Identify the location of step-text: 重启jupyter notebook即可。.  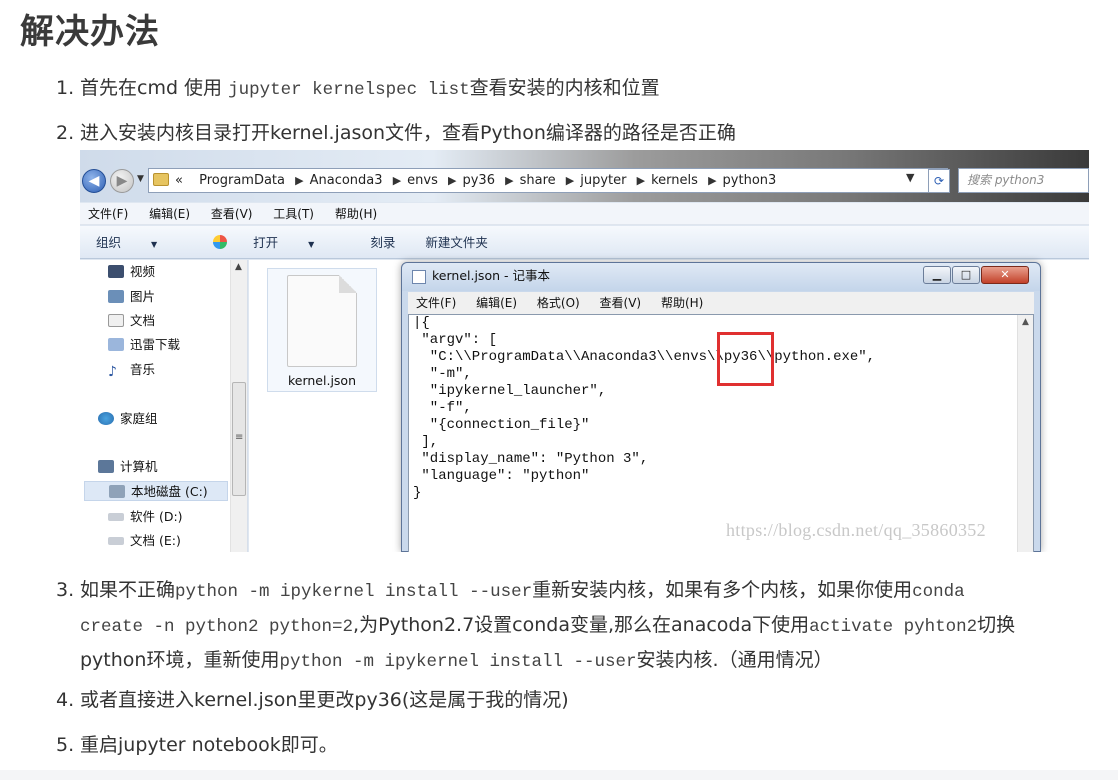
(209, 745).